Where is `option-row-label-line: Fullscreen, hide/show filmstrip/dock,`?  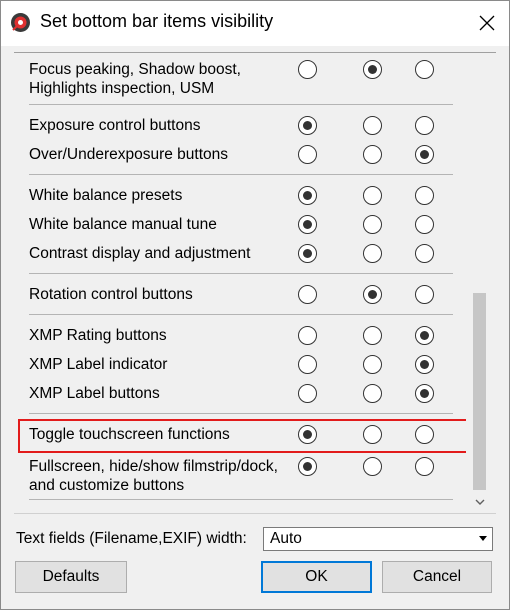 option-row-label-line: Fullscreen, hide/show filmstrip/dock, is located at coordinates (153, 466).